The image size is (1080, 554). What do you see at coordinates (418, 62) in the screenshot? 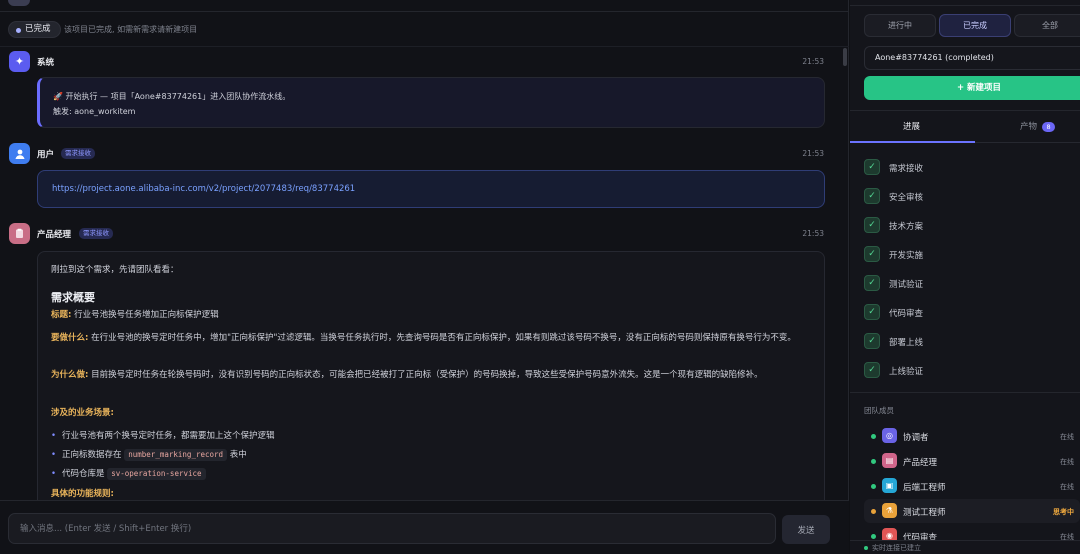
I see `message-header-system: ✦ 系统 21:53` at bounding box center [418, 62].